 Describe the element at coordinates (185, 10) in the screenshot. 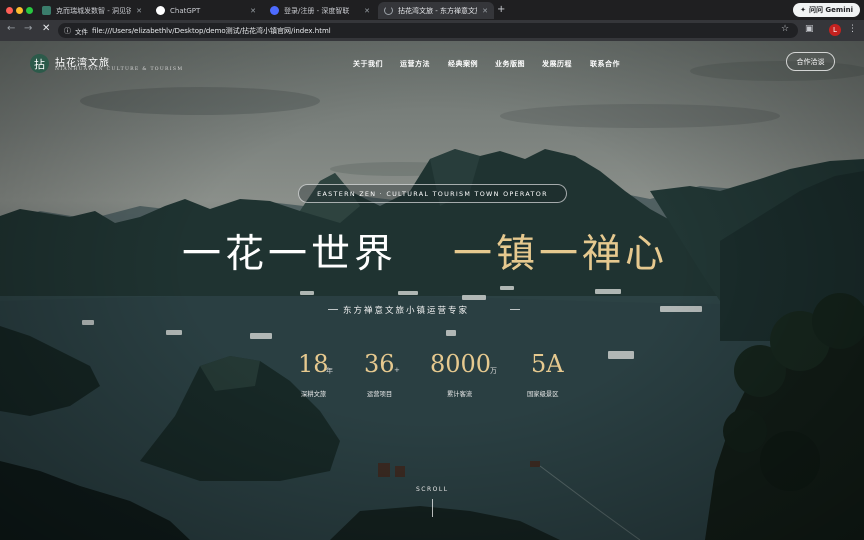

I see `tab-title: ChatGPT` at that location.